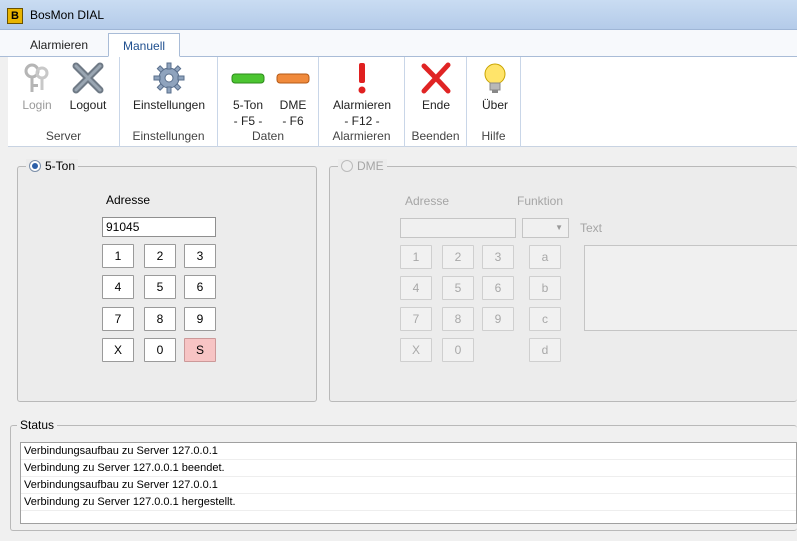 Image resolution: width=797 pixels, height=541 pixels. I want to click on dme-legend: DME, so click(362, 166).